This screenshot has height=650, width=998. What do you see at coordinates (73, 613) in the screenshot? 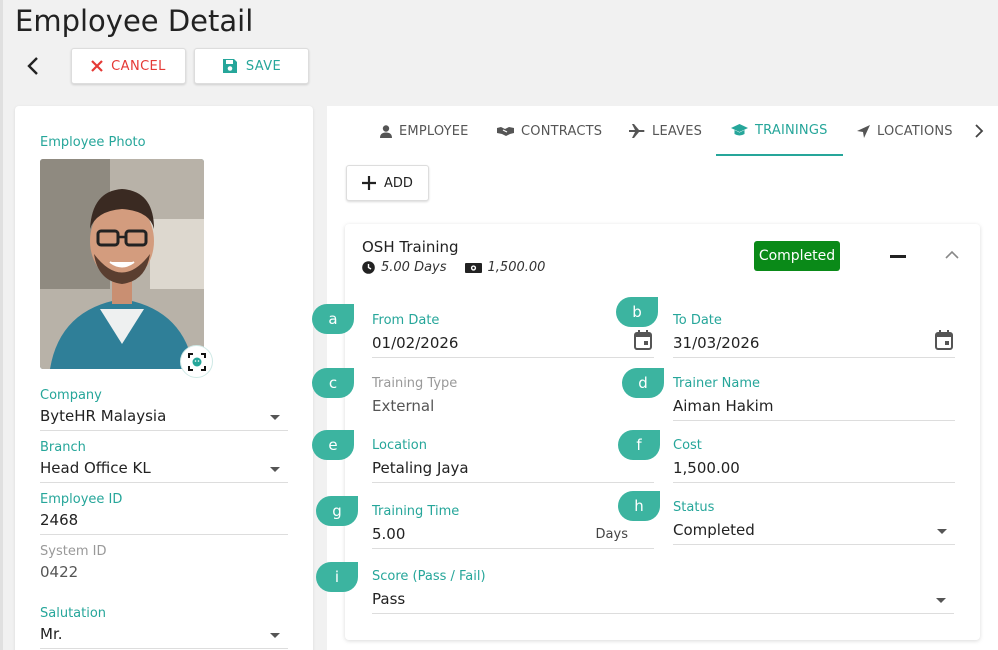
I see `salutation-label: Salutation` at bounding box center [73, 613].